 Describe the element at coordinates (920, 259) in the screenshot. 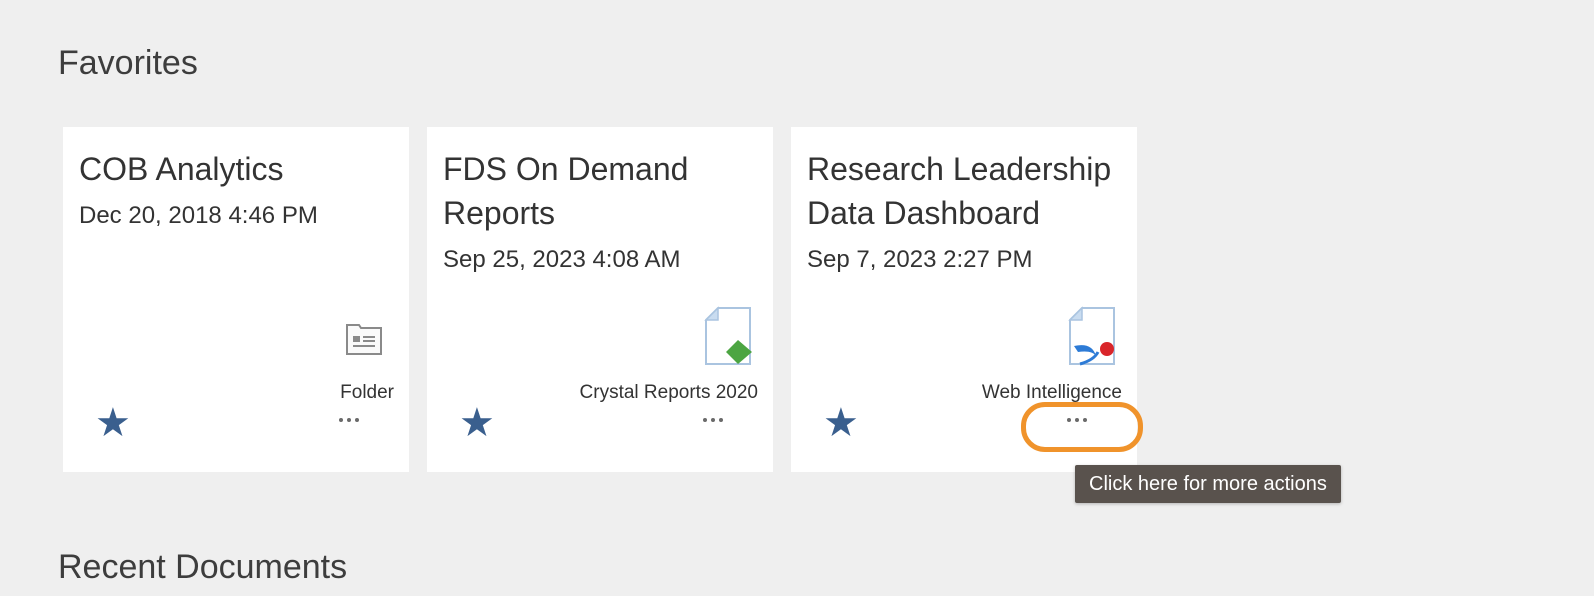

I see `tile-date: Sep 7, 2023 2:27 PM` at that location.